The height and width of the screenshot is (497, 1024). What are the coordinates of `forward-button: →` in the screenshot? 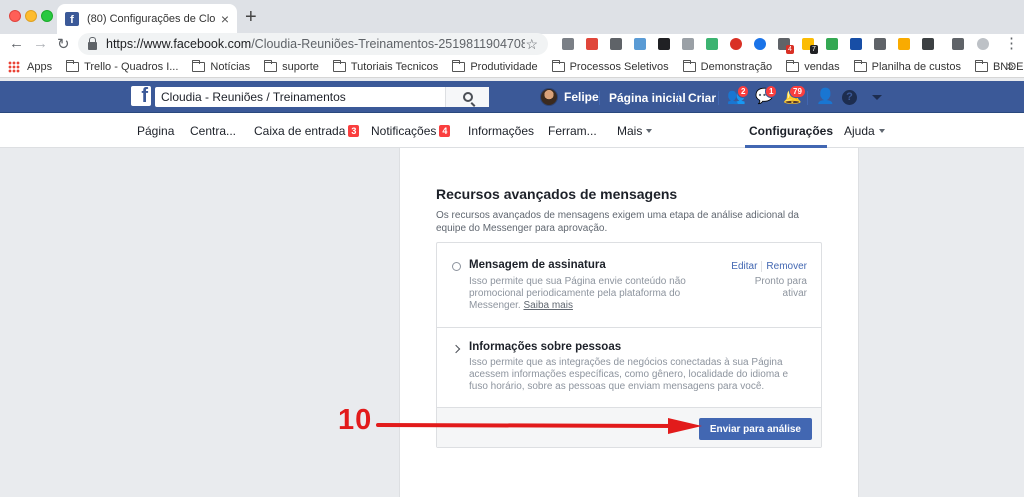 It's located at (40, 43).